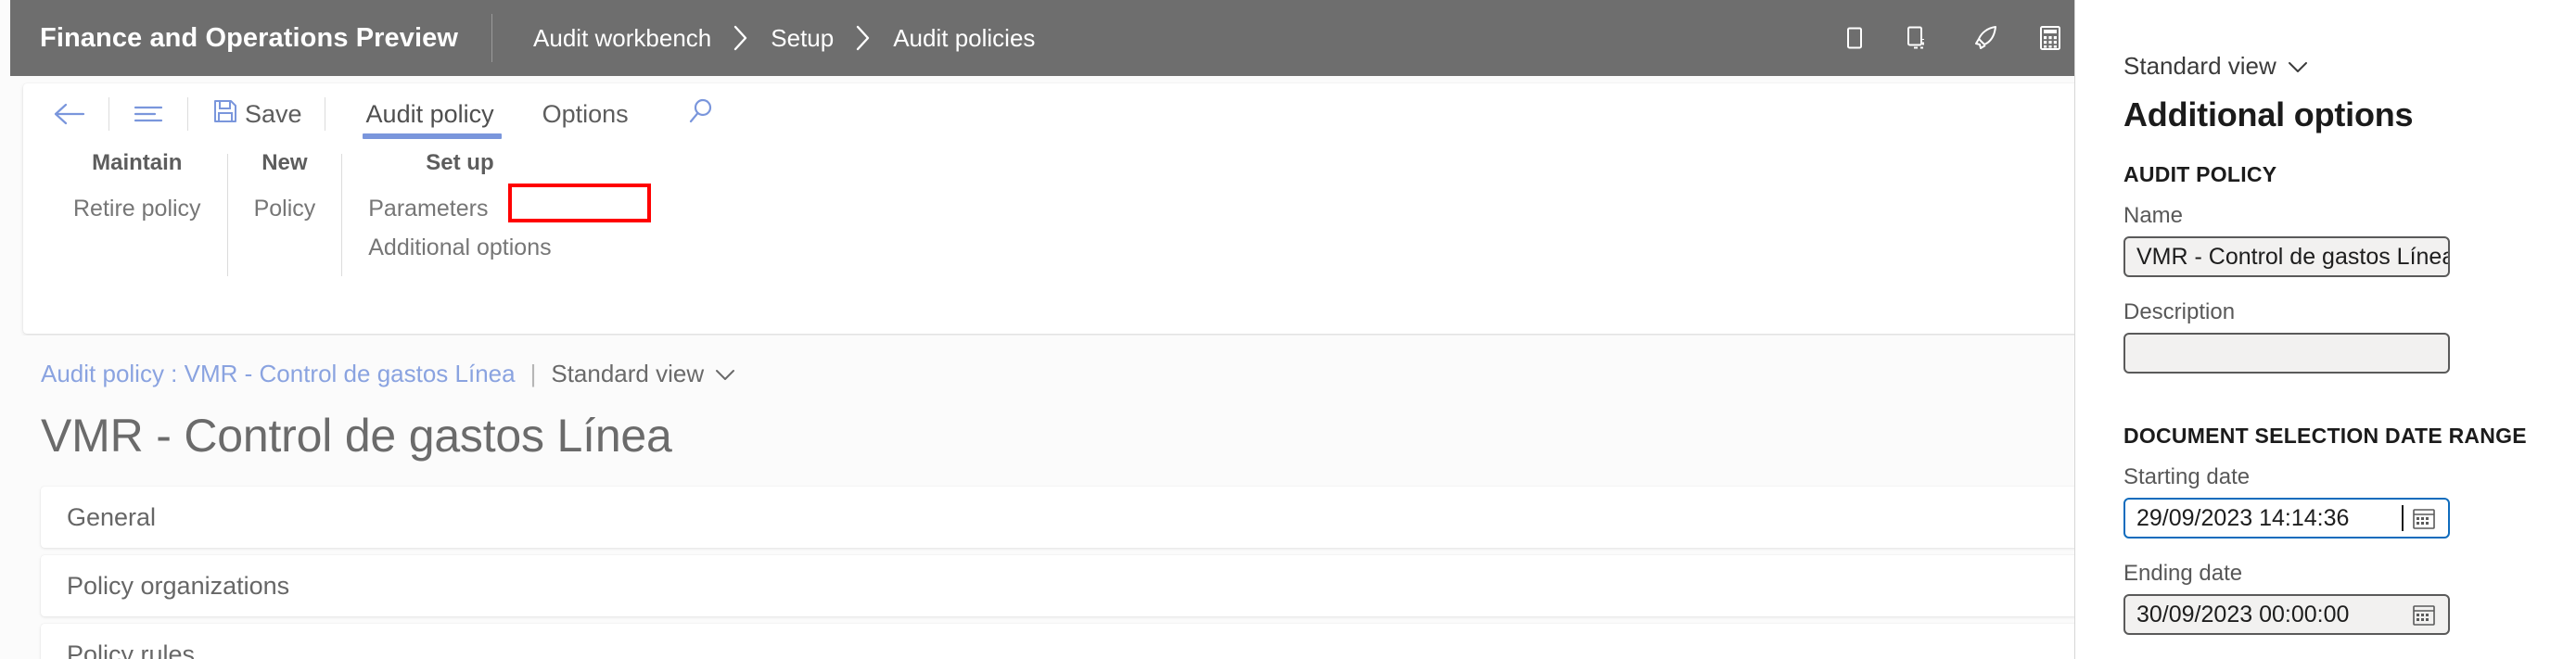  Describe the element at coordinates (285, 208) in the screenshot. I see `ribbon-item-policy: Policy` at that location.